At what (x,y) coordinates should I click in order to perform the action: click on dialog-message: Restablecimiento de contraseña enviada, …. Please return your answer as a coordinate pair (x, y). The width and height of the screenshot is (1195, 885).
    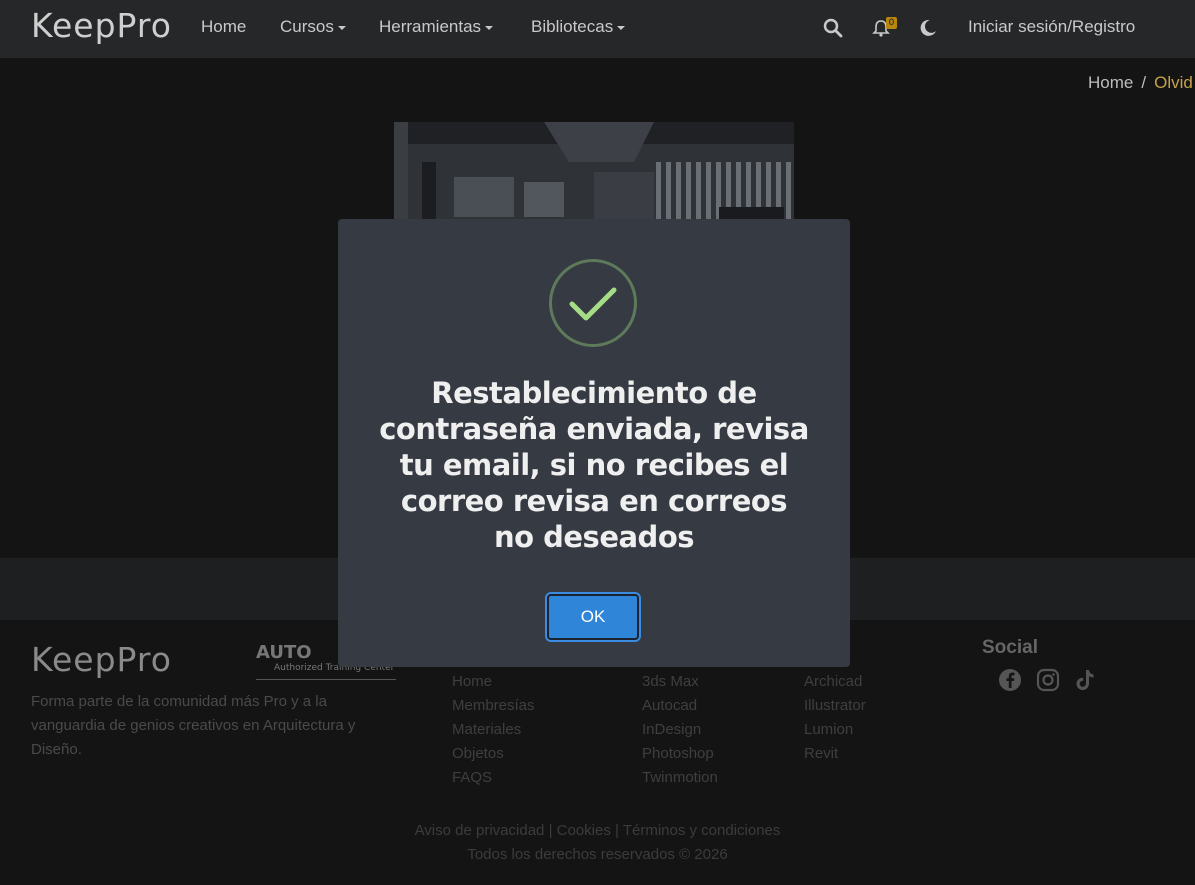
    Looking at the image, I should click on (594, 465).